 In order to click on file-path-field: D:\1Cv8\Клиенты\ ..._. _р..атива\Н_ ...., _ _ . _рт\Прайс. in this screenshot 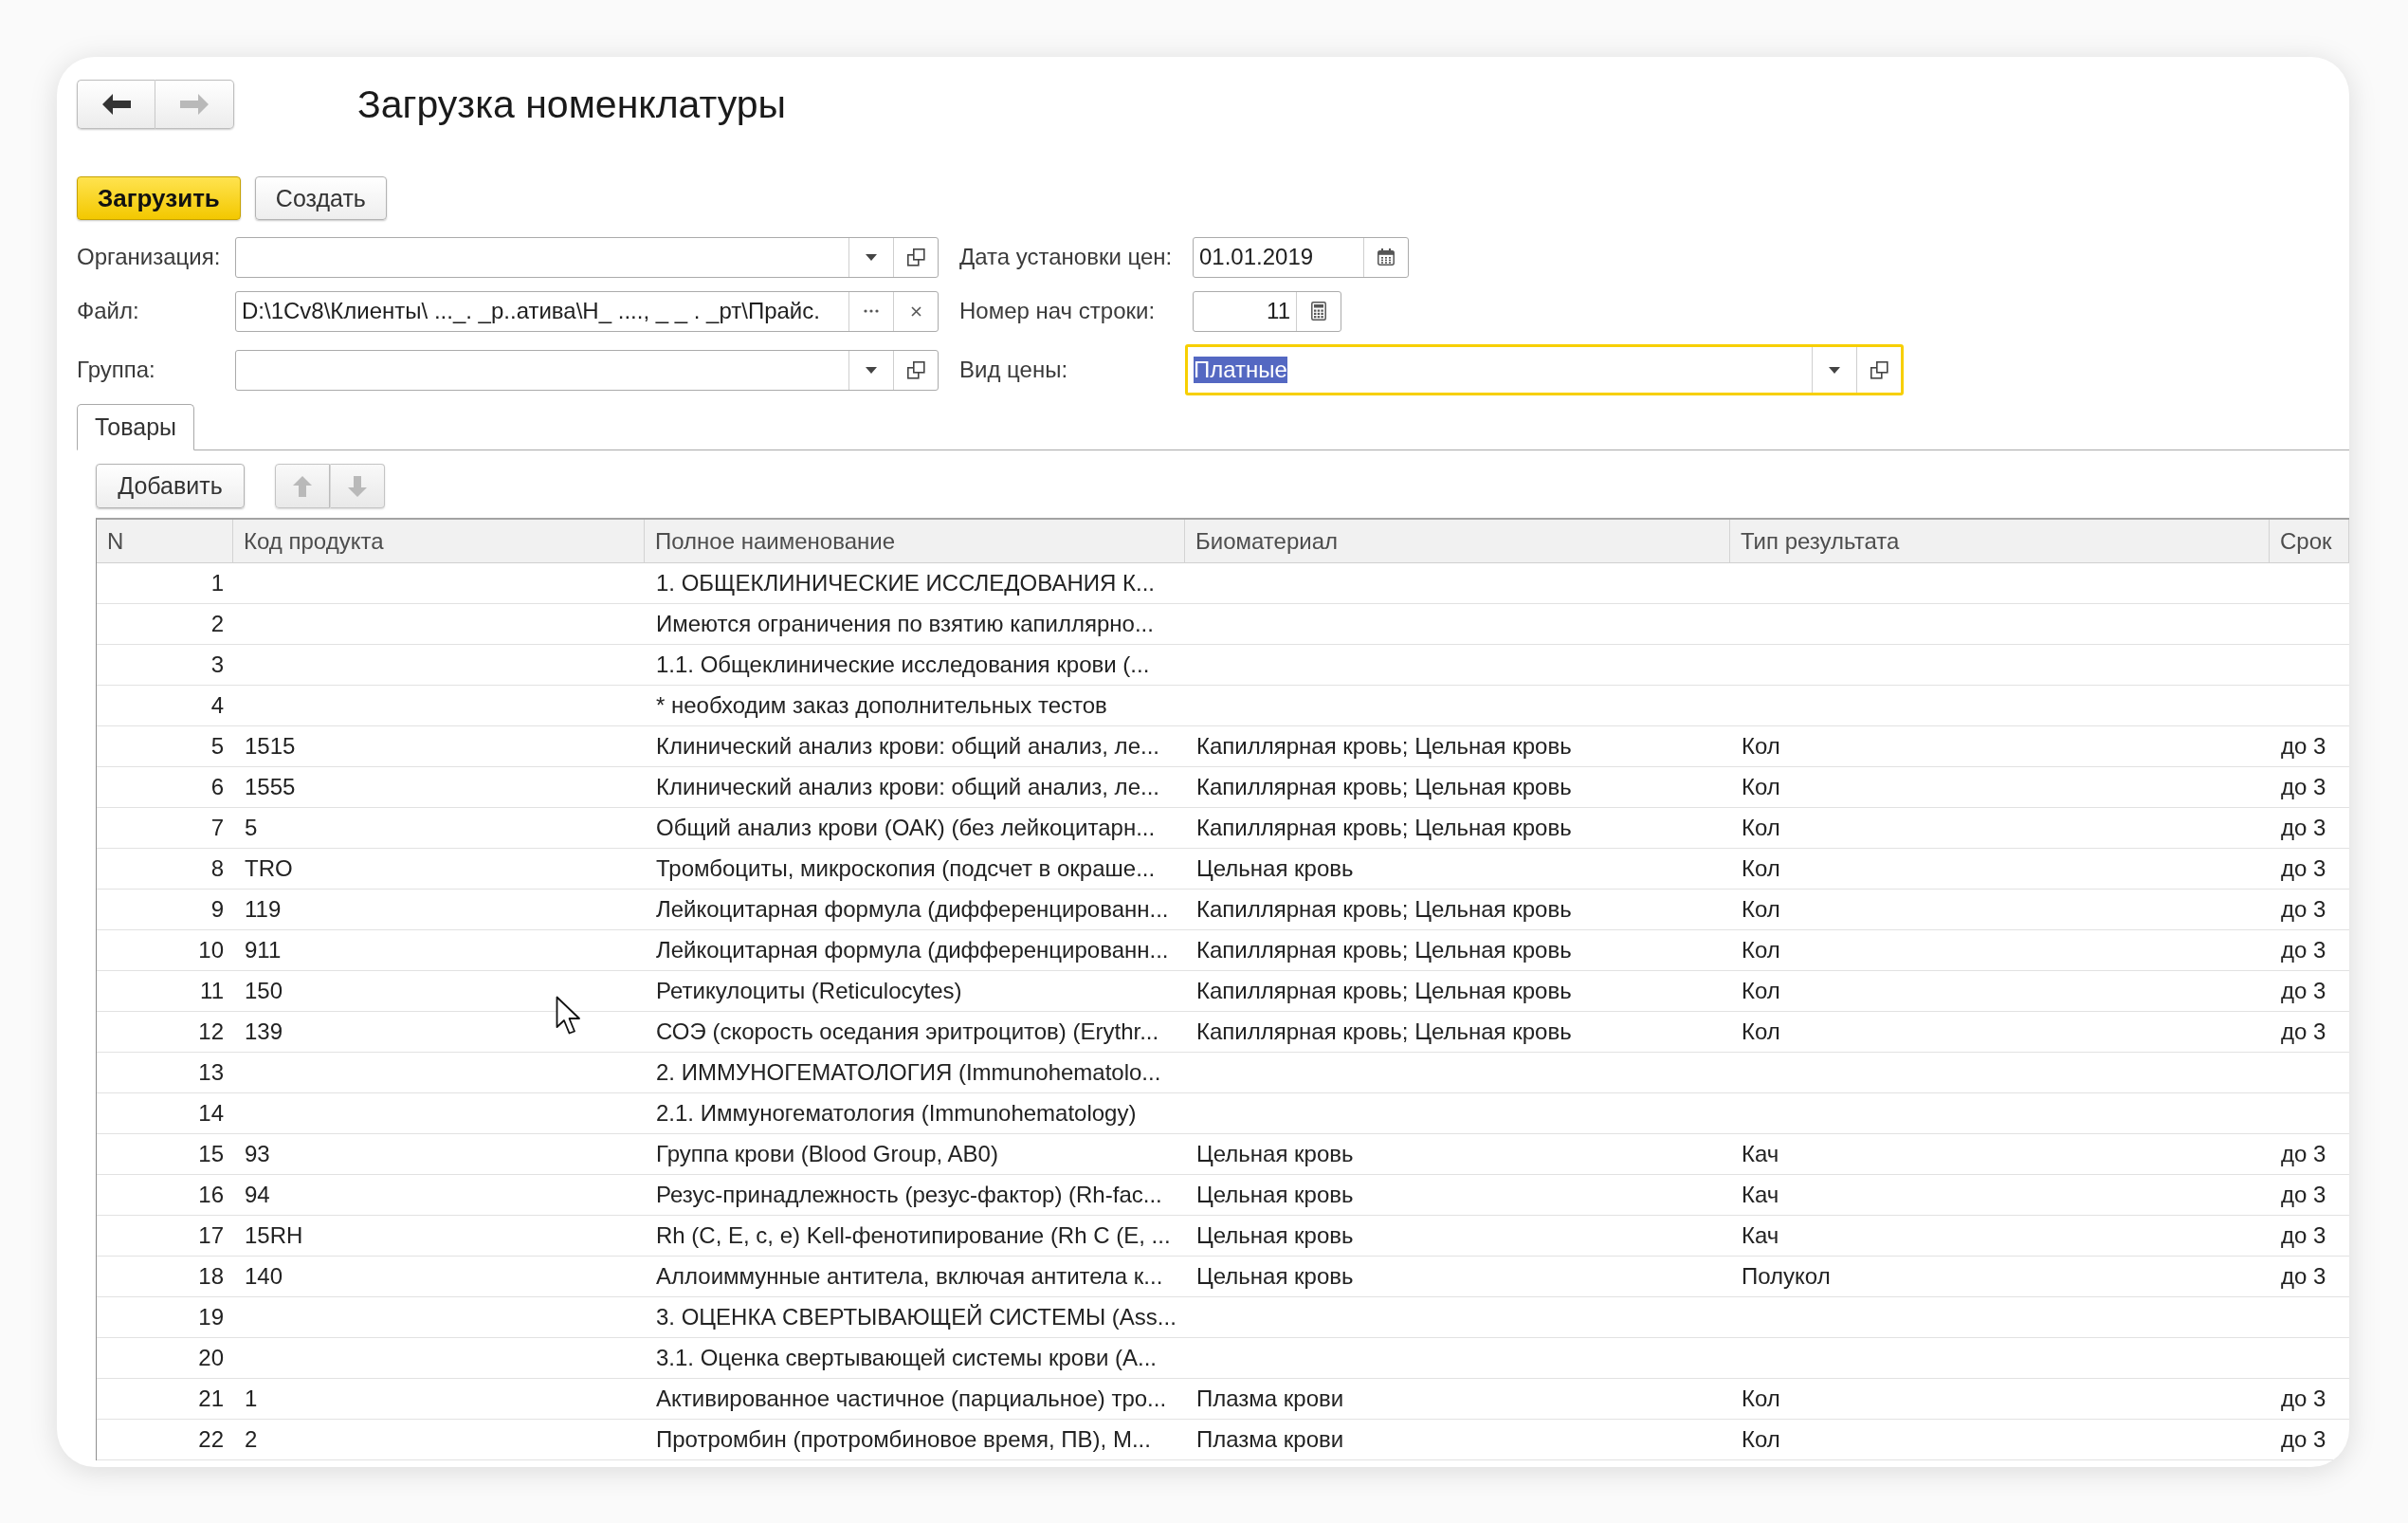, I will do `click(587, 311)`.